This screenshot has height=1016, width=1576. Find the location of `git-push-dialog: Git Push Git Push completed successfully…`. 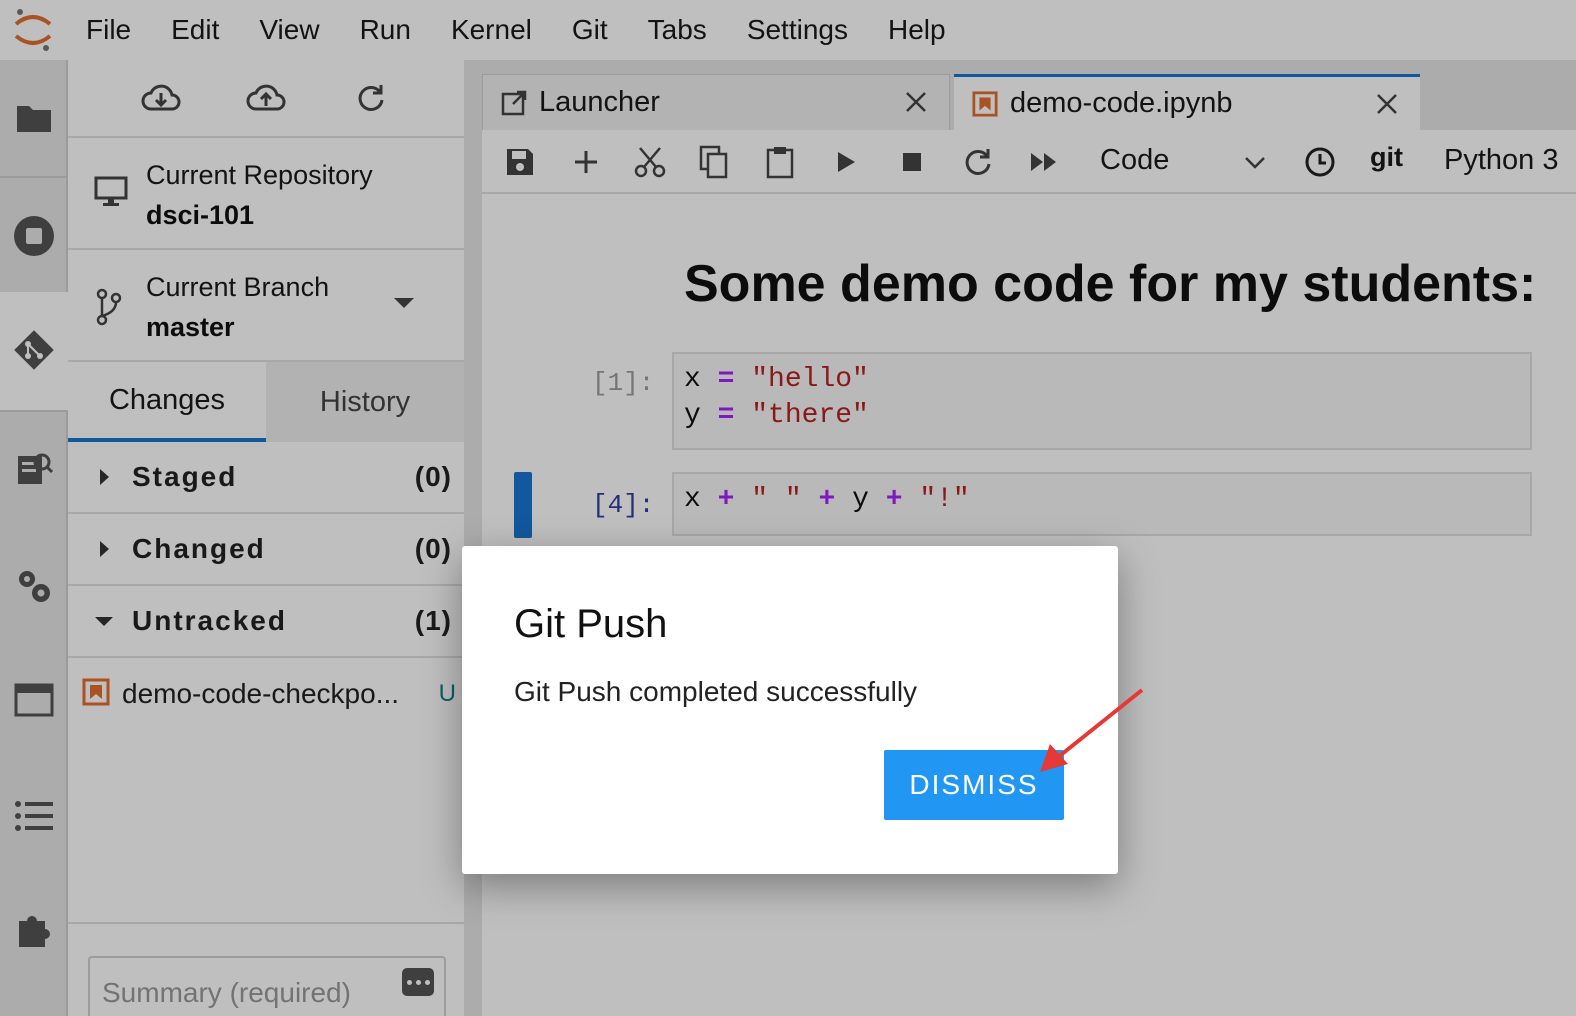

git-push-dialog: Git Push Git Push completed successfully… is located at coordinates (790, 710).